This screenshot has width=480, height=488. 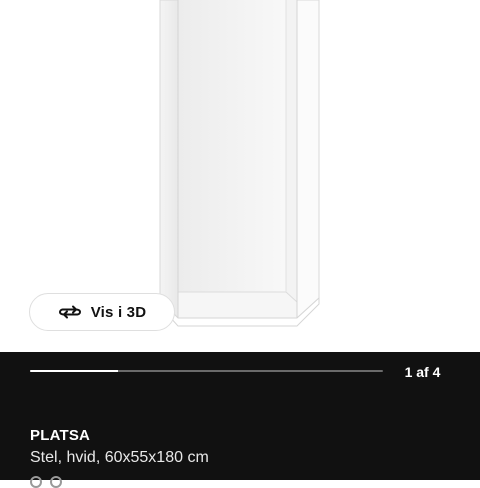 I want to click on gallery-progress-bar, so click(x=206, y=371).